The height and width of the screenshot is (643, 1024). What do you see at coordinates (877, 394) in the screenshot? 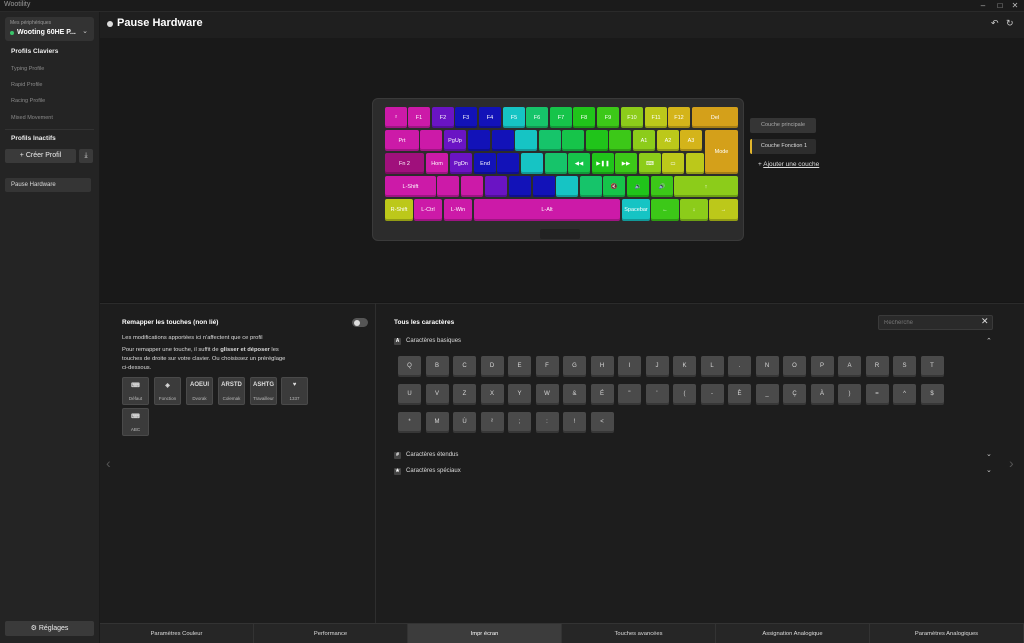
I see `character-key: =` at bounding box center [877, 394].